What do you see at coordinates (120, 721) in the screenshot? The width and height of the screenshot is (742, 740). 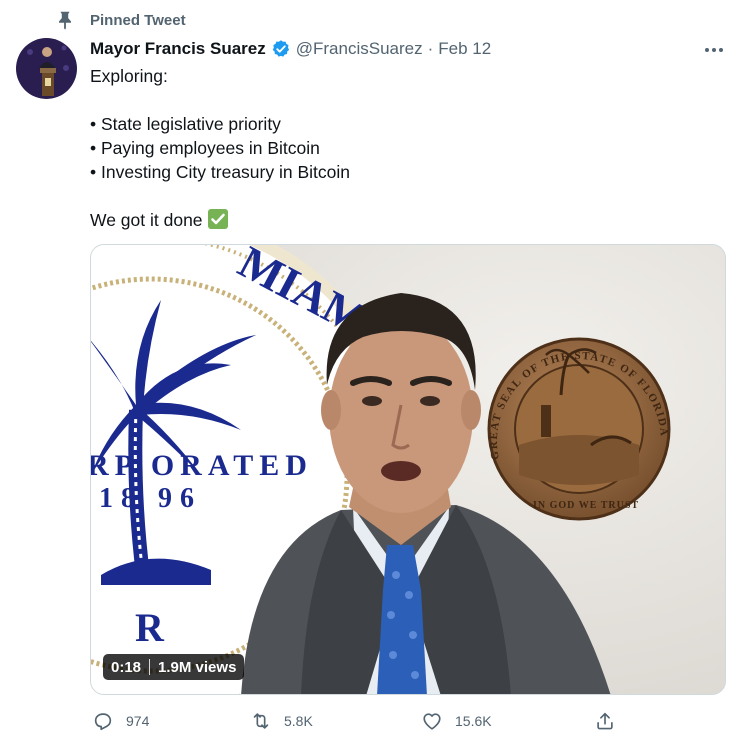 I see `reply-button: 974` at bounding box center [120, 721].